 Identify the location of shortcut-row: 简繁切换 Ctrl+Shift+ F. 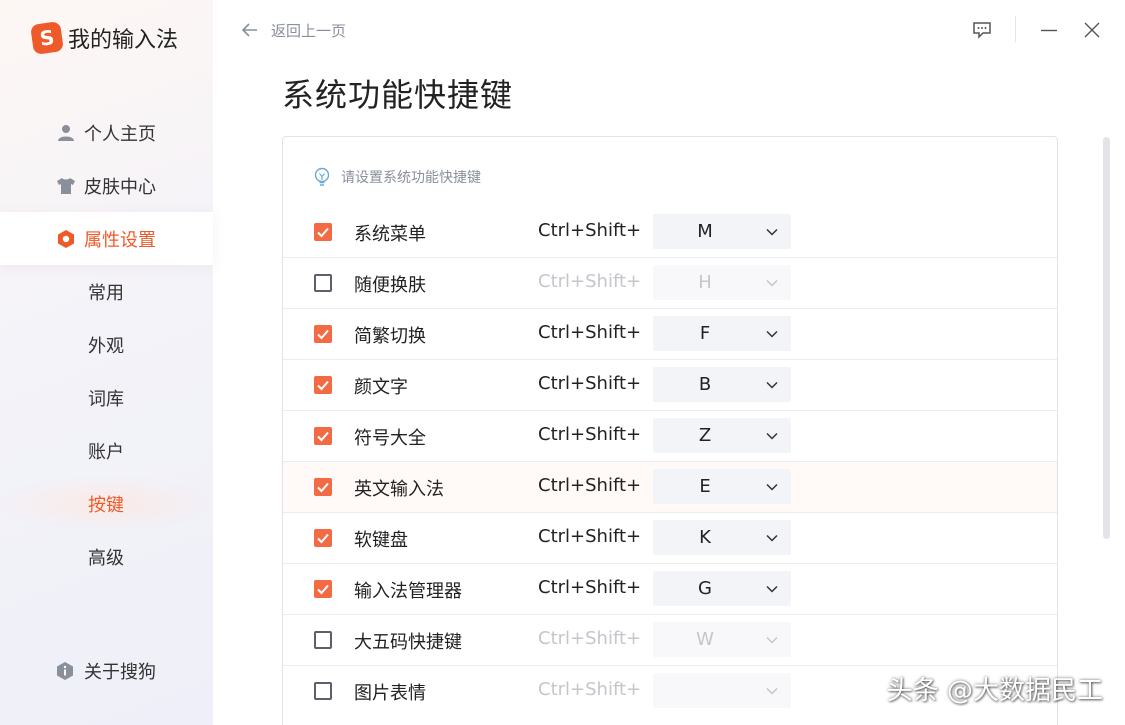
(670, 334).